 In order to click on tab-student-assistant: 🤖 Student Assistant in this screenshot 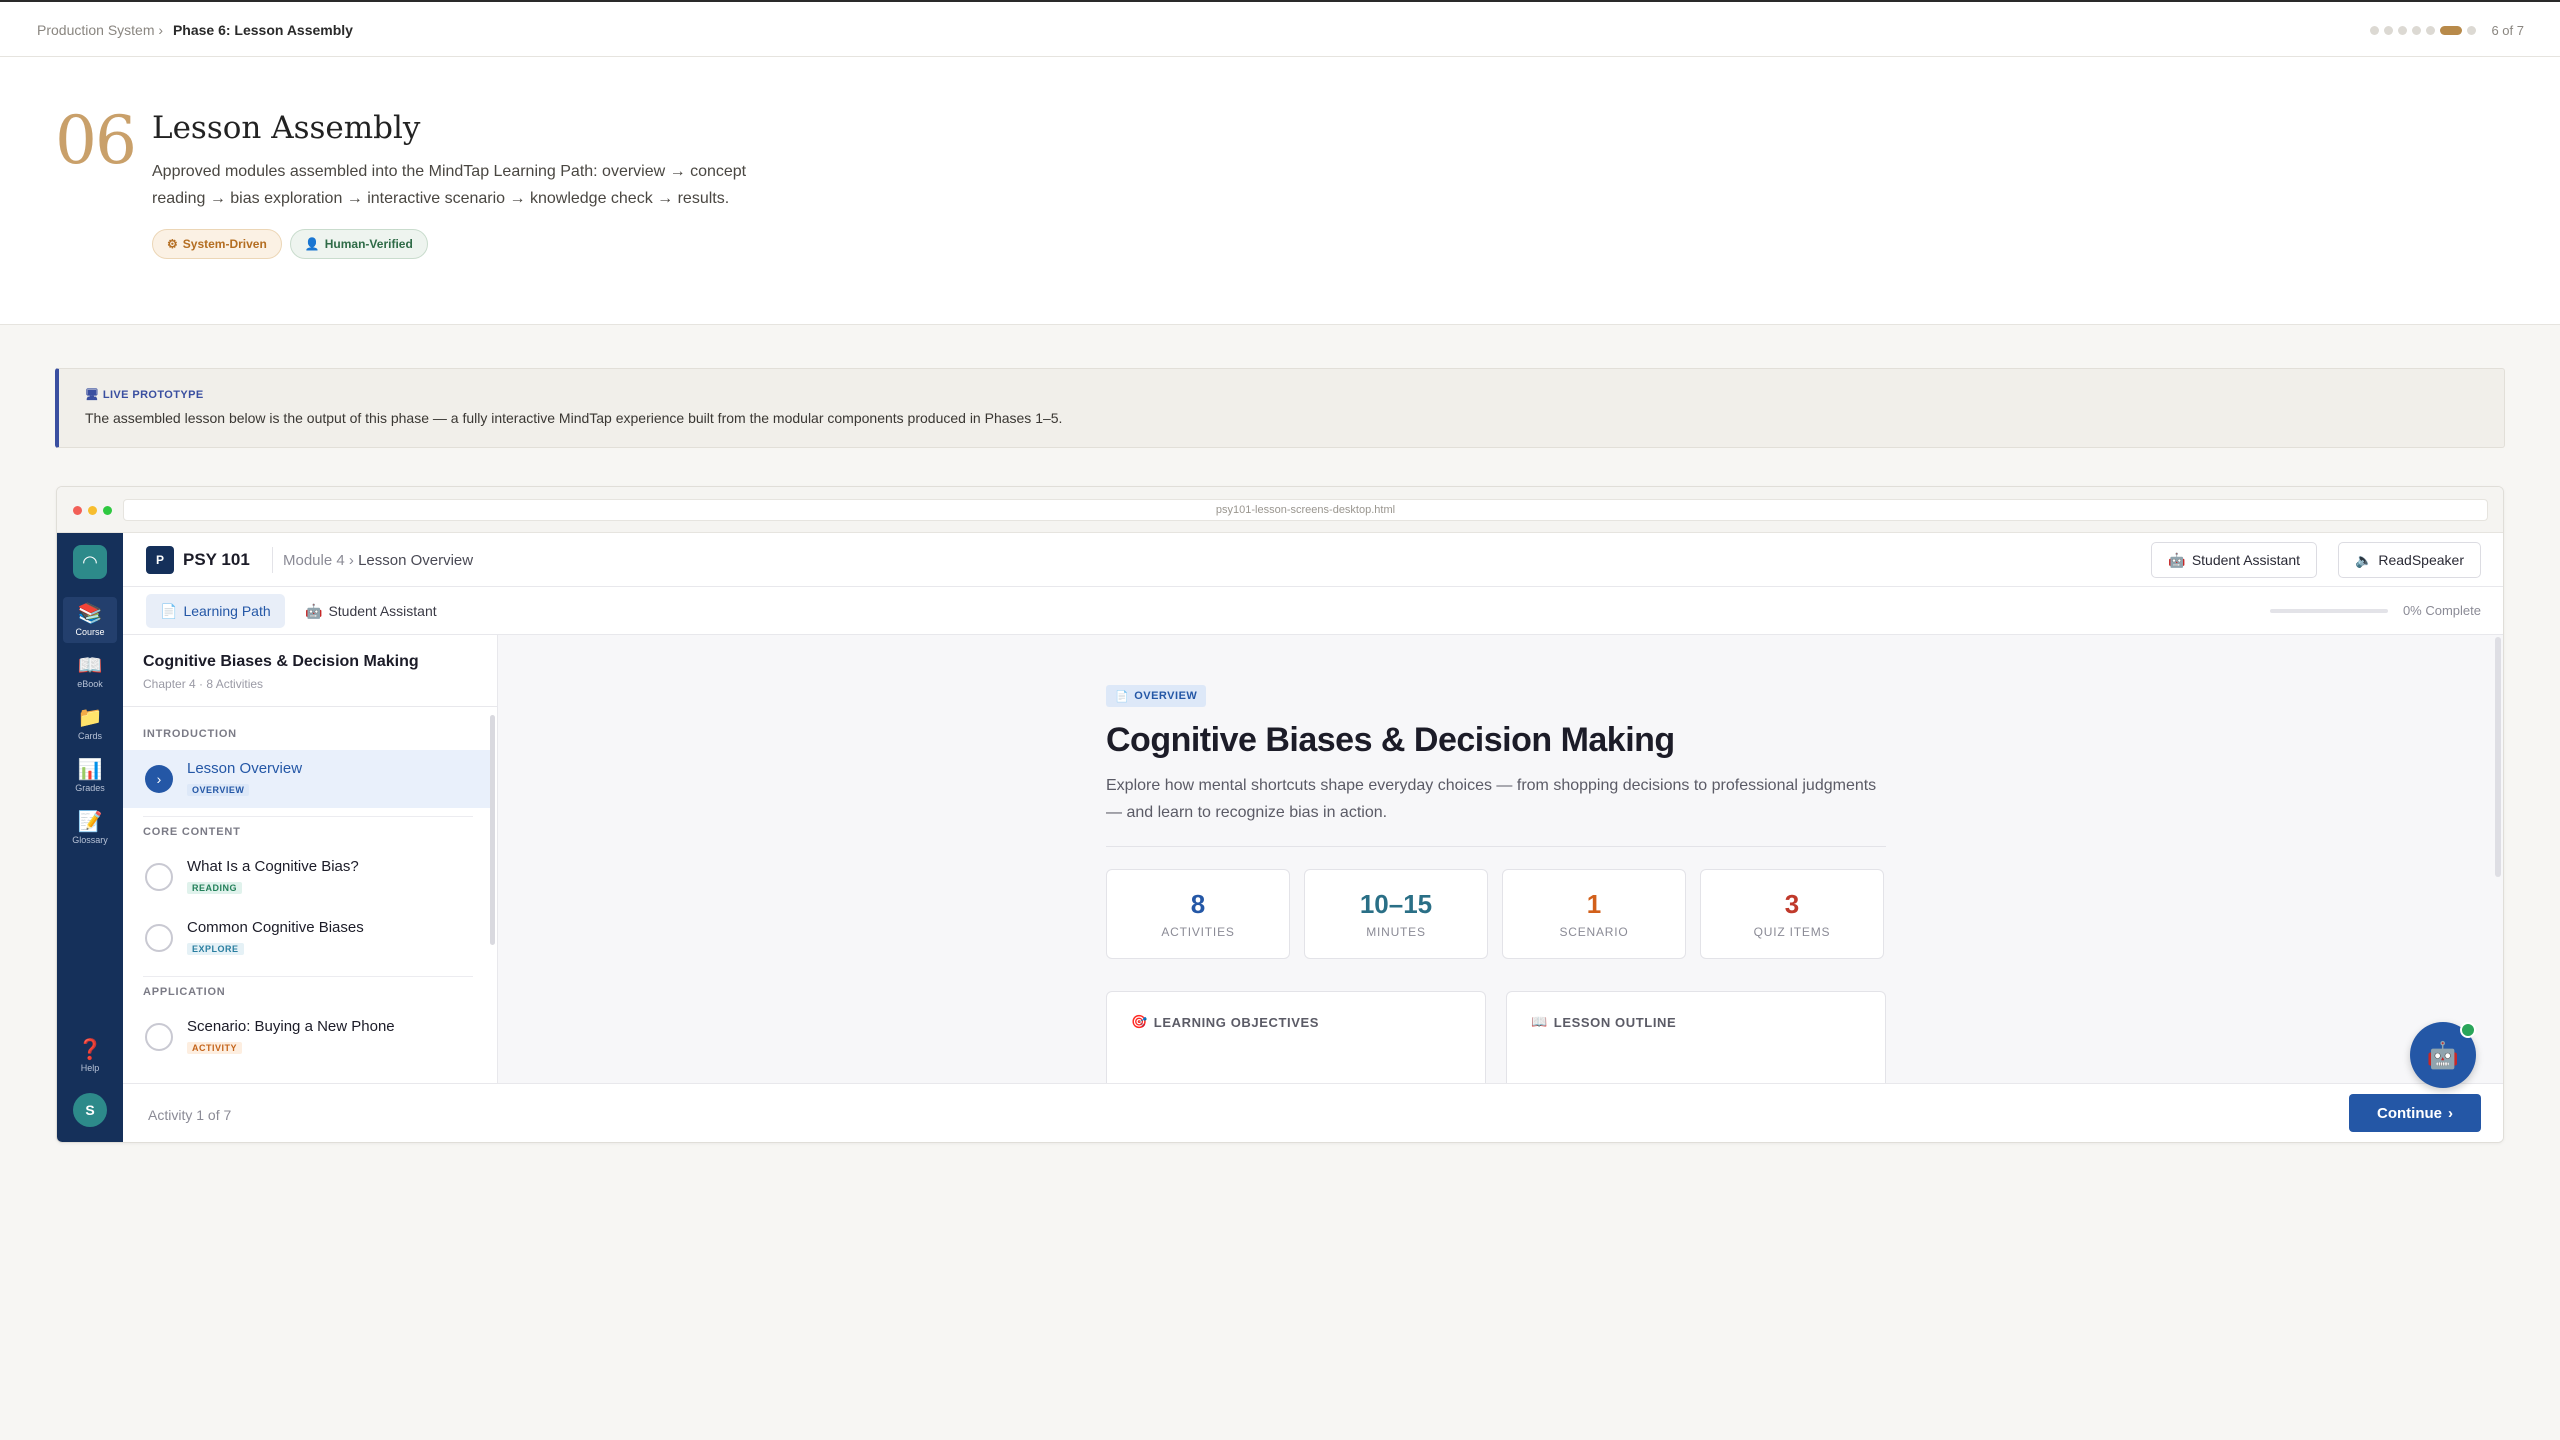, I will do `click(371, 611)`.